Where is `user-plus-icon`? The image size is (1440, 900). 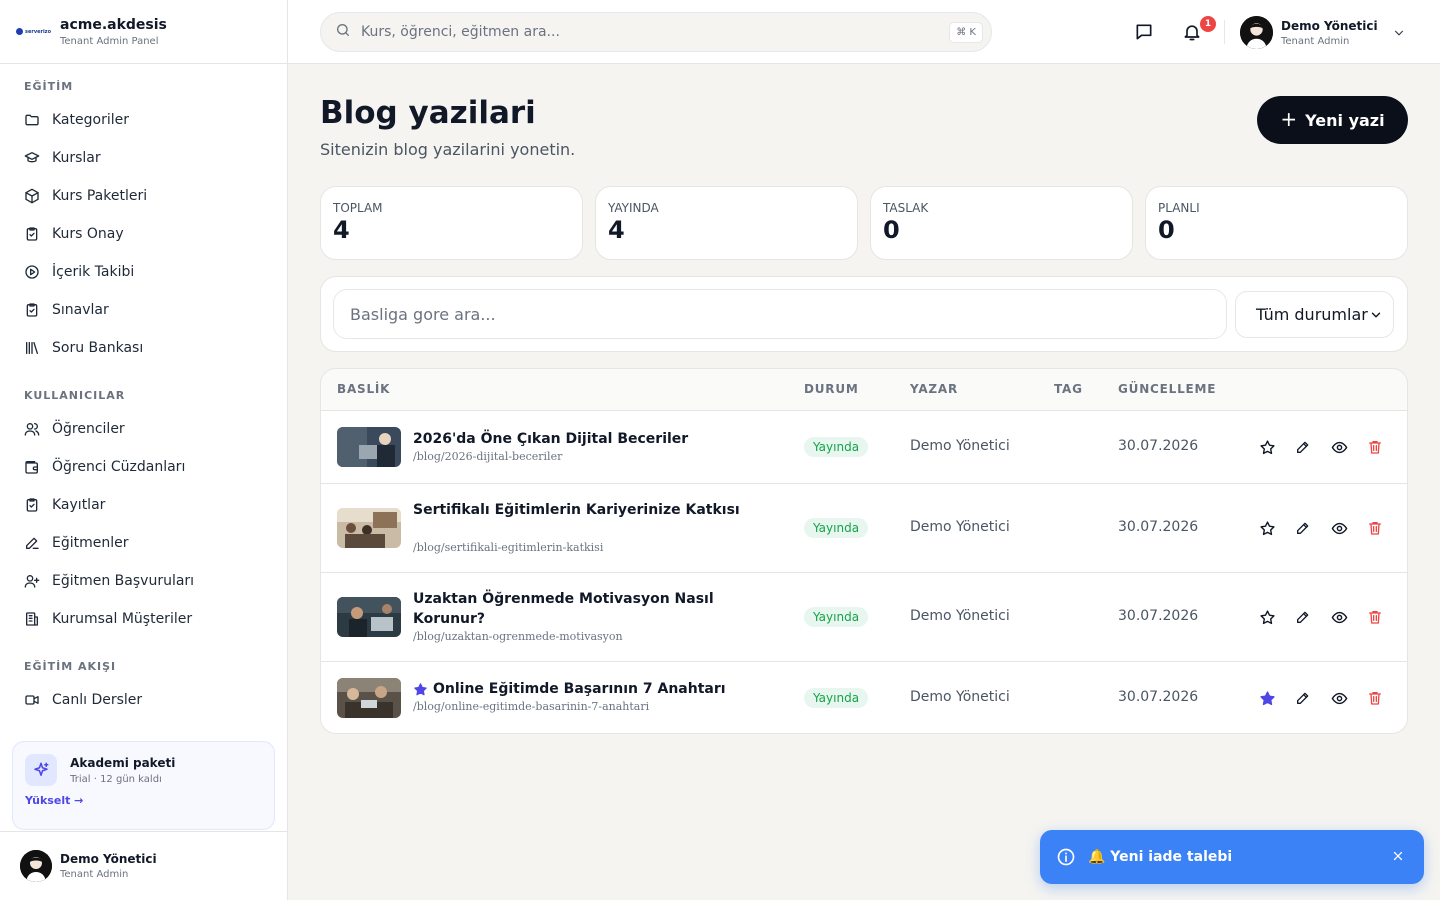
user-plus-icon is located at coordinates (32, 581).